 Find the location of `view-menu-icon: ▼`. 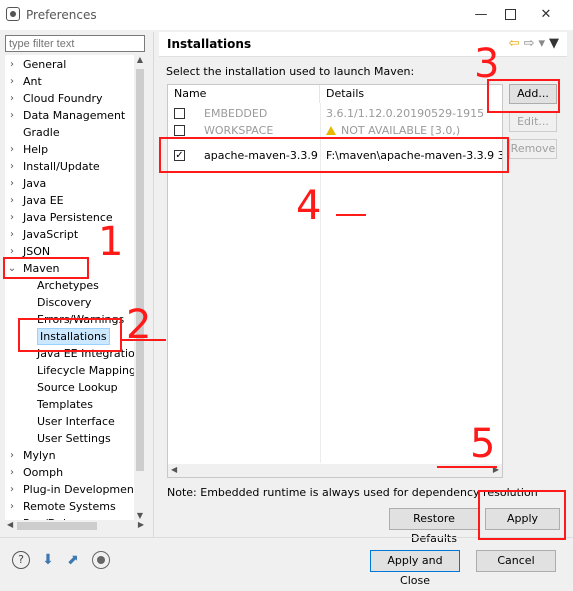

view-menu-icon: ▼ is located at coordinates (554, 43).